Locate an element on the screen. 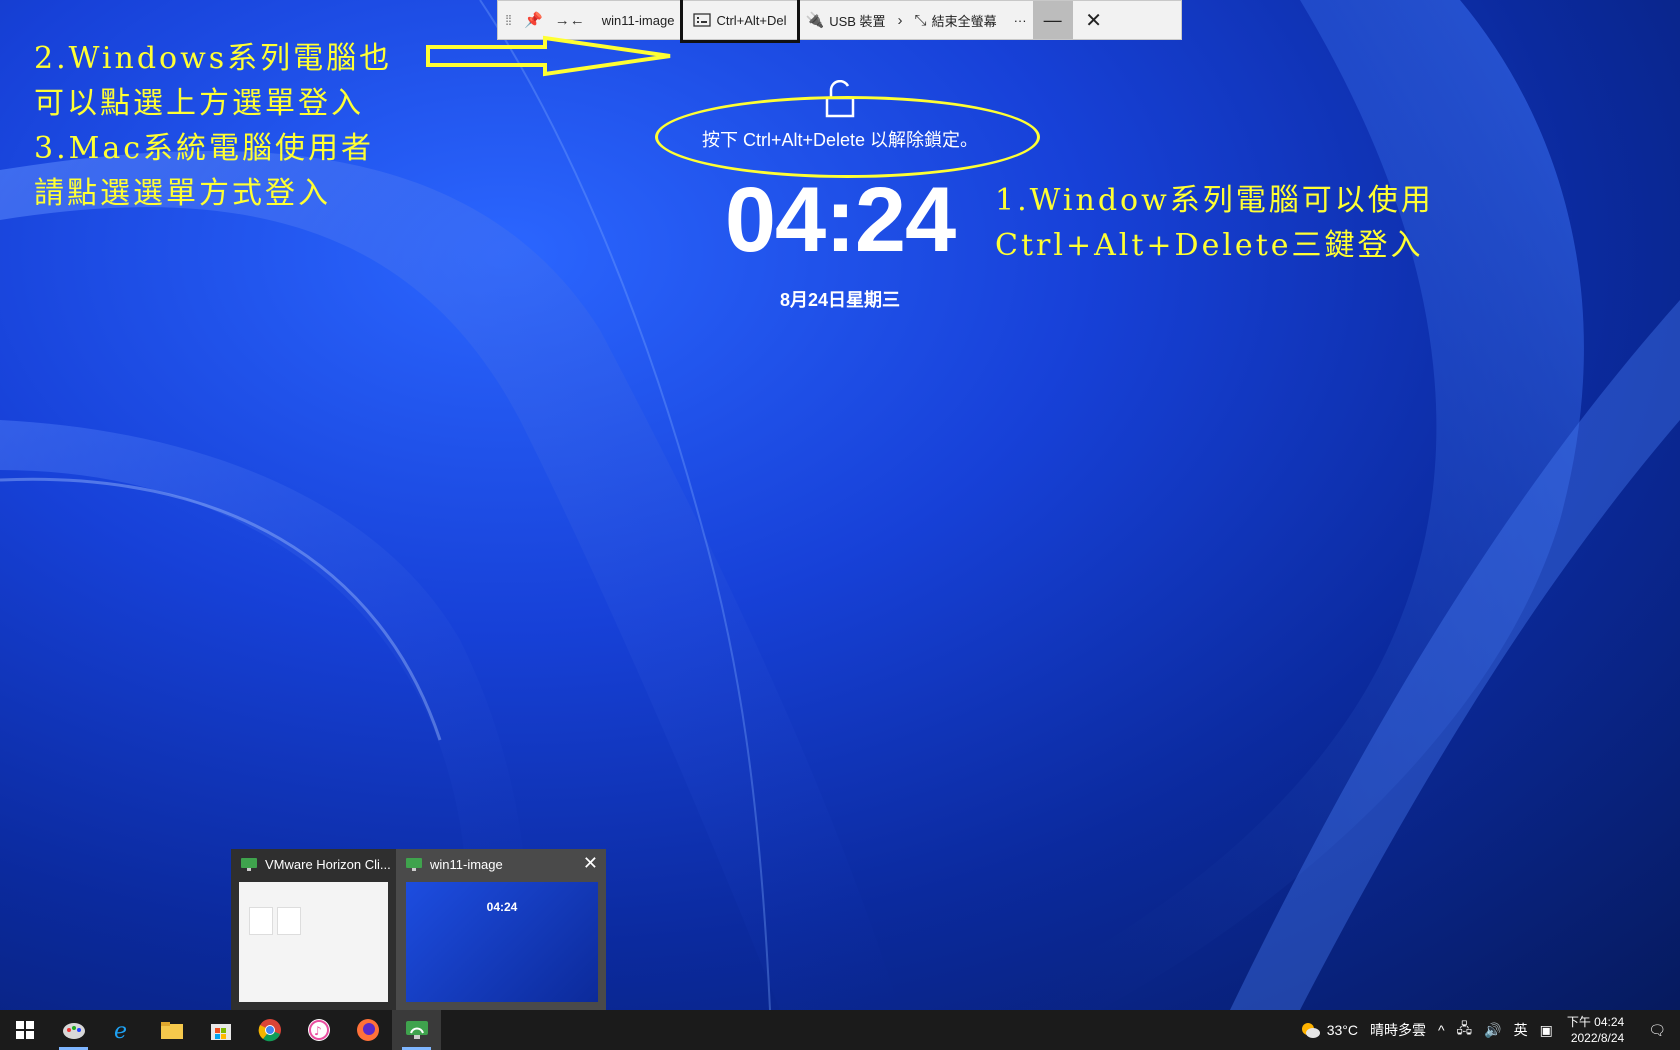  chevron-up-icon: ^ is located at coordinates (1441, 1030).